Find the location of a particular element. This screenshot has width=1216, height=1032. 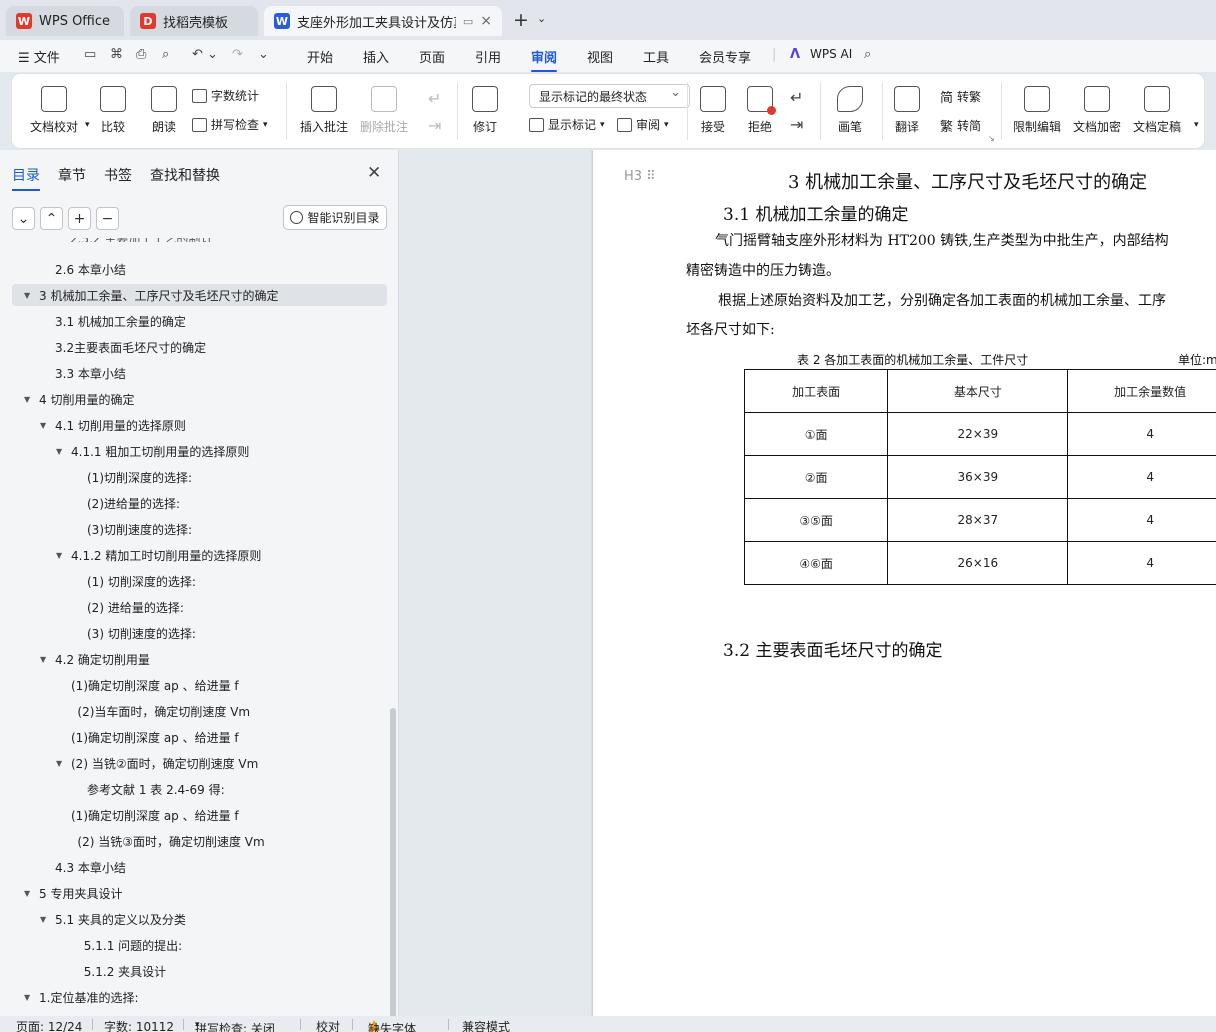

menu-insert: 插入 is located at coordinates (376, 56).